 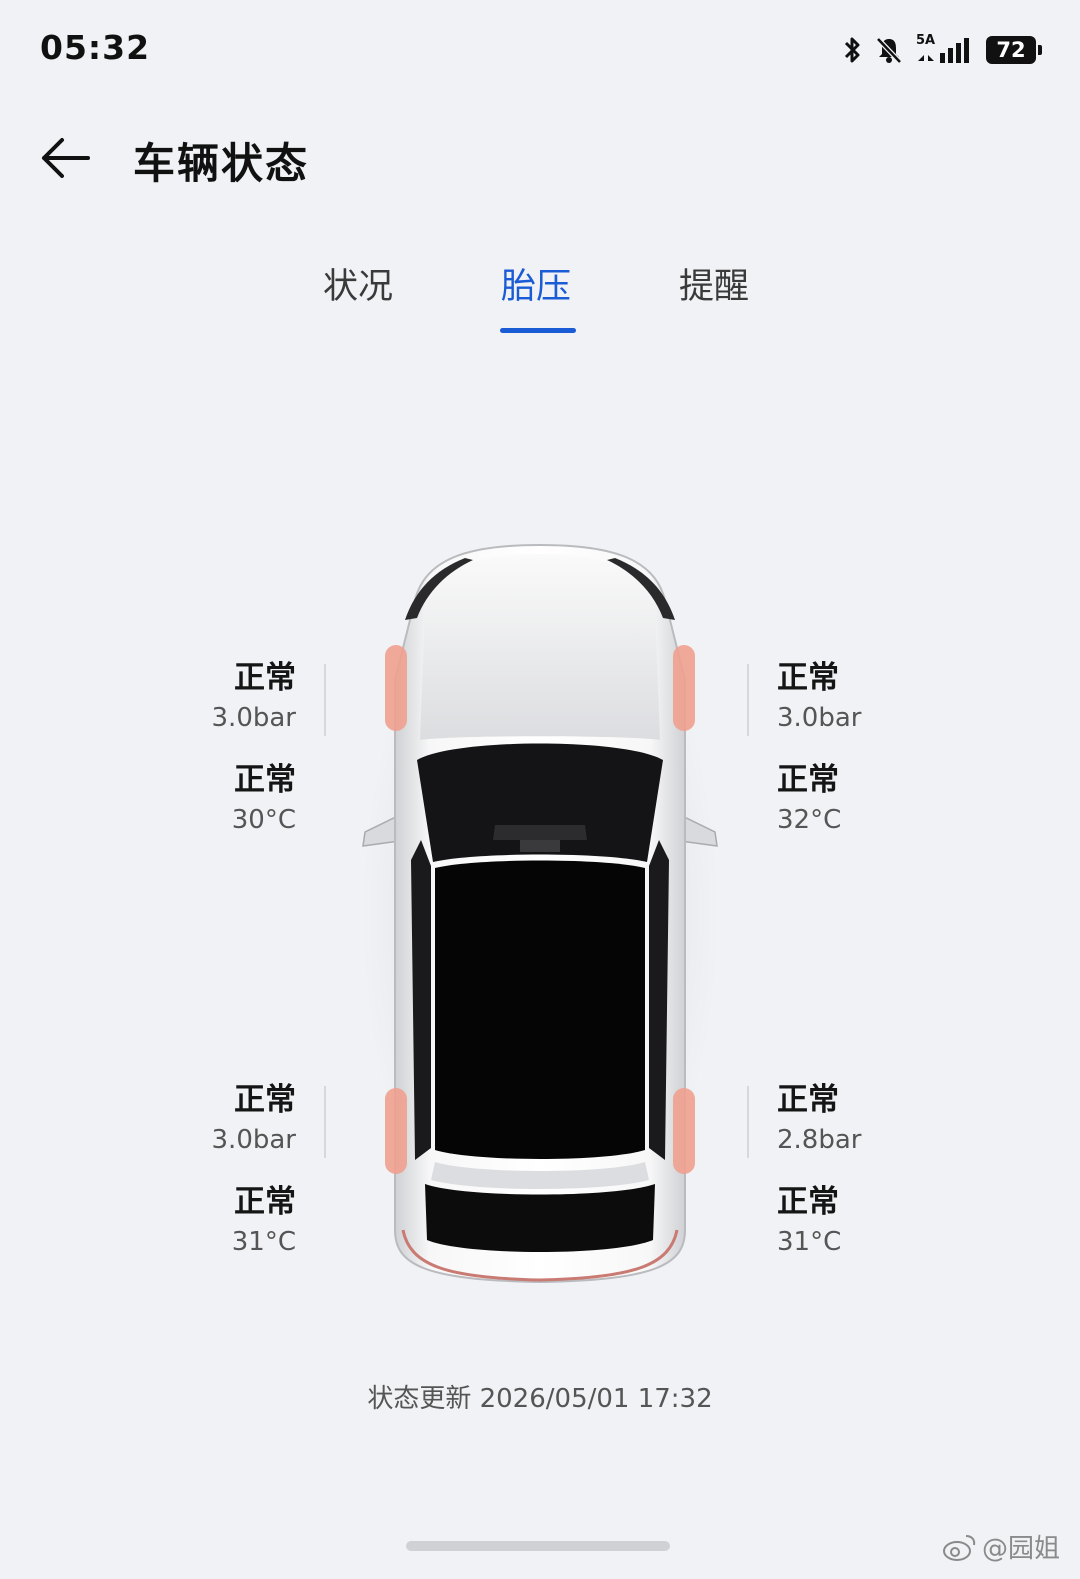 What do you see at coordinates (1020, 1549) in the screenshot?
I see `watermark-text: @园姐` at bounding box center [1020, 1549].